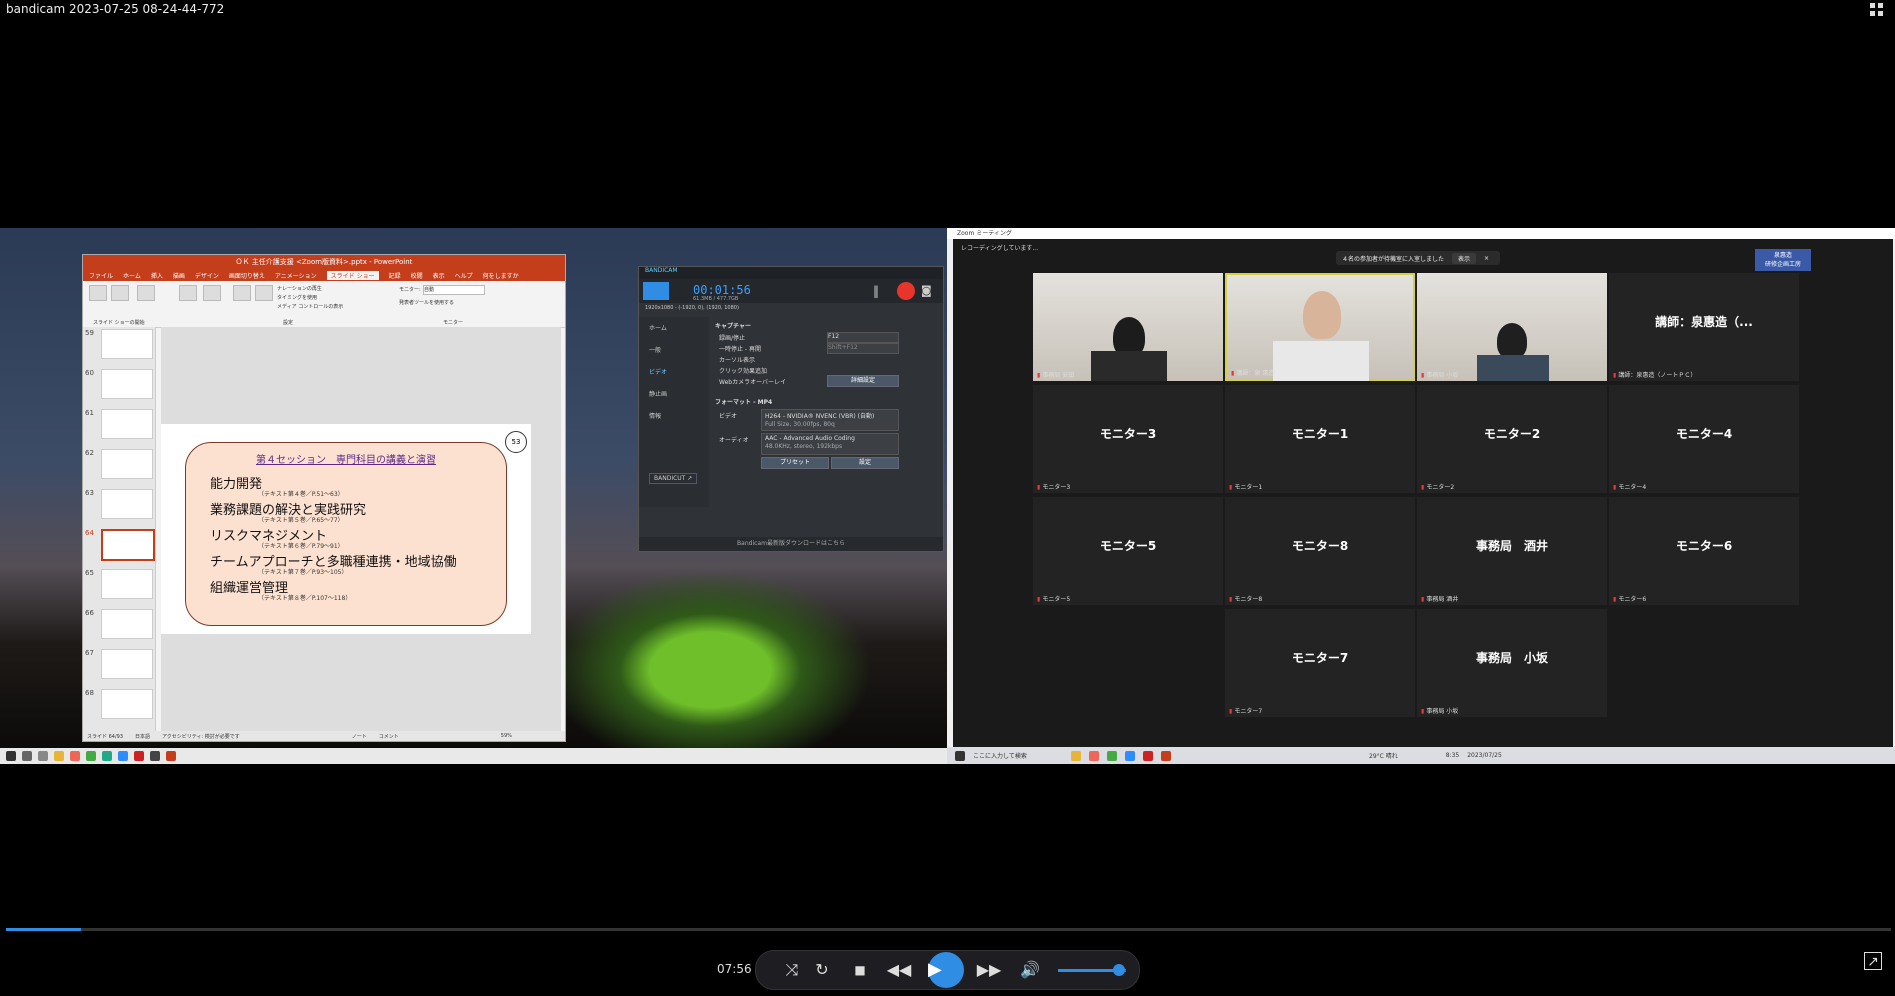 The image size is (1895, 996). Describe the element at coordinates (98, 293) in the screenshot. I see `from-beginning-button` at that location.